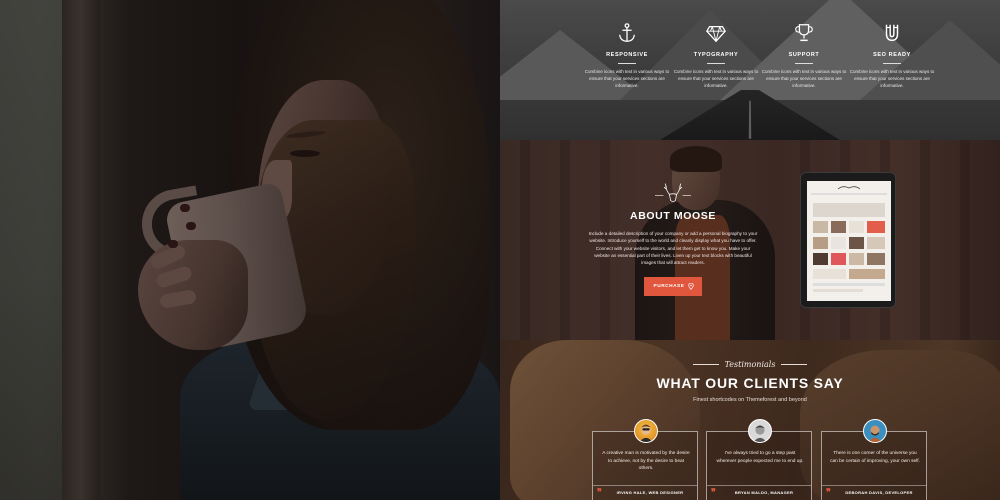 This screenshot has height=500, width=1000. I want to click on eye, so click(305, 153).